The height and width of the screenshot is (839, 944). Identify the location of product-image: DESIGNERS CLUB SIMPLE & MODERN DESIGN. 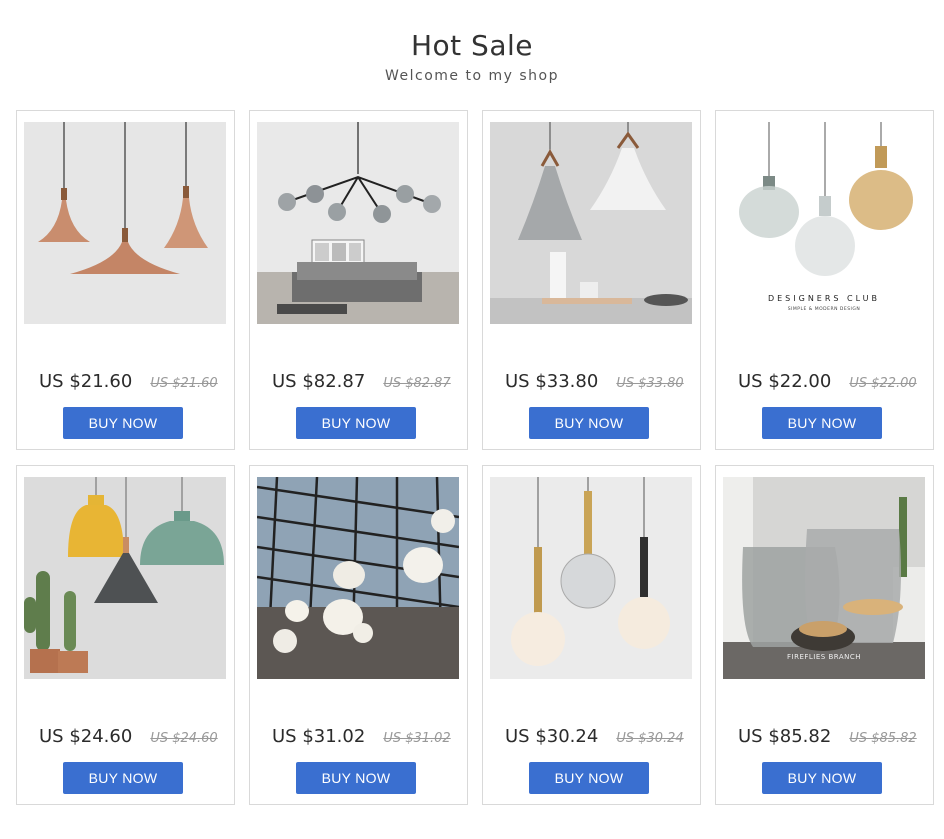
(824, 223).